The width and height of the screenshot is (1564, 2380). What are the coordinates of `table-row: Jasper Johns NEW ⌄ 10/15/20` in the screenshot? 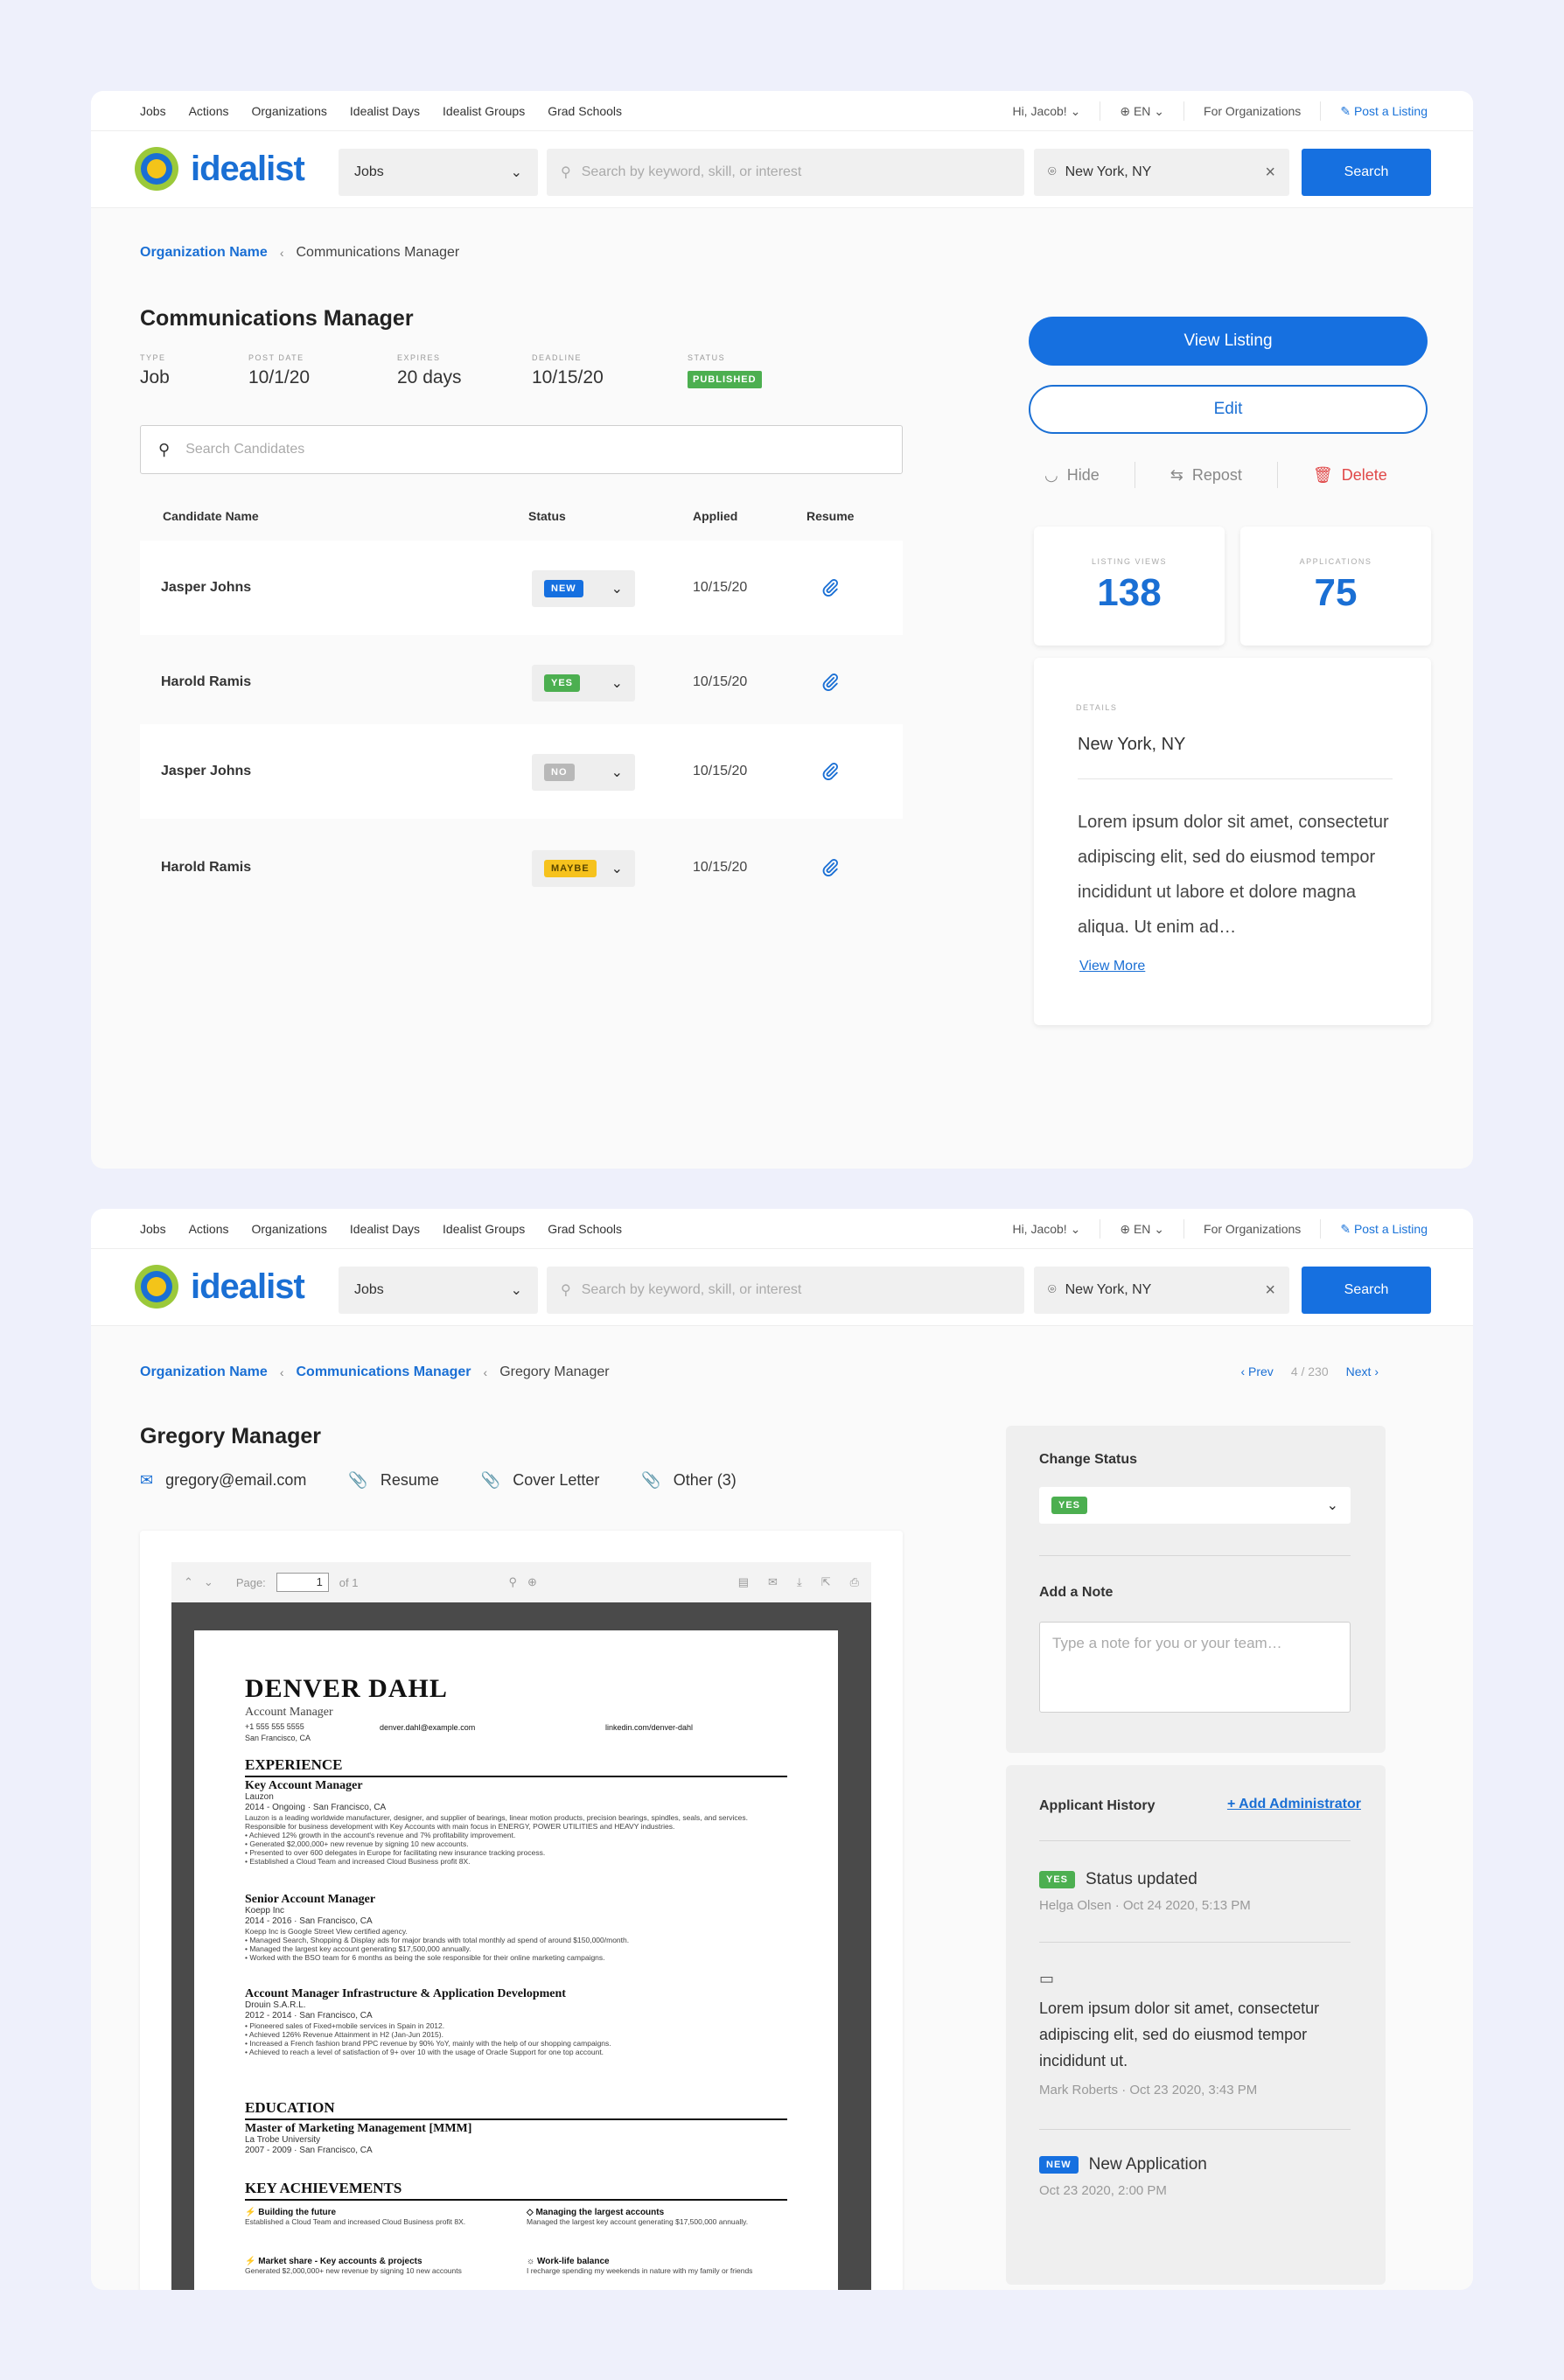 It's located at (521, 588).